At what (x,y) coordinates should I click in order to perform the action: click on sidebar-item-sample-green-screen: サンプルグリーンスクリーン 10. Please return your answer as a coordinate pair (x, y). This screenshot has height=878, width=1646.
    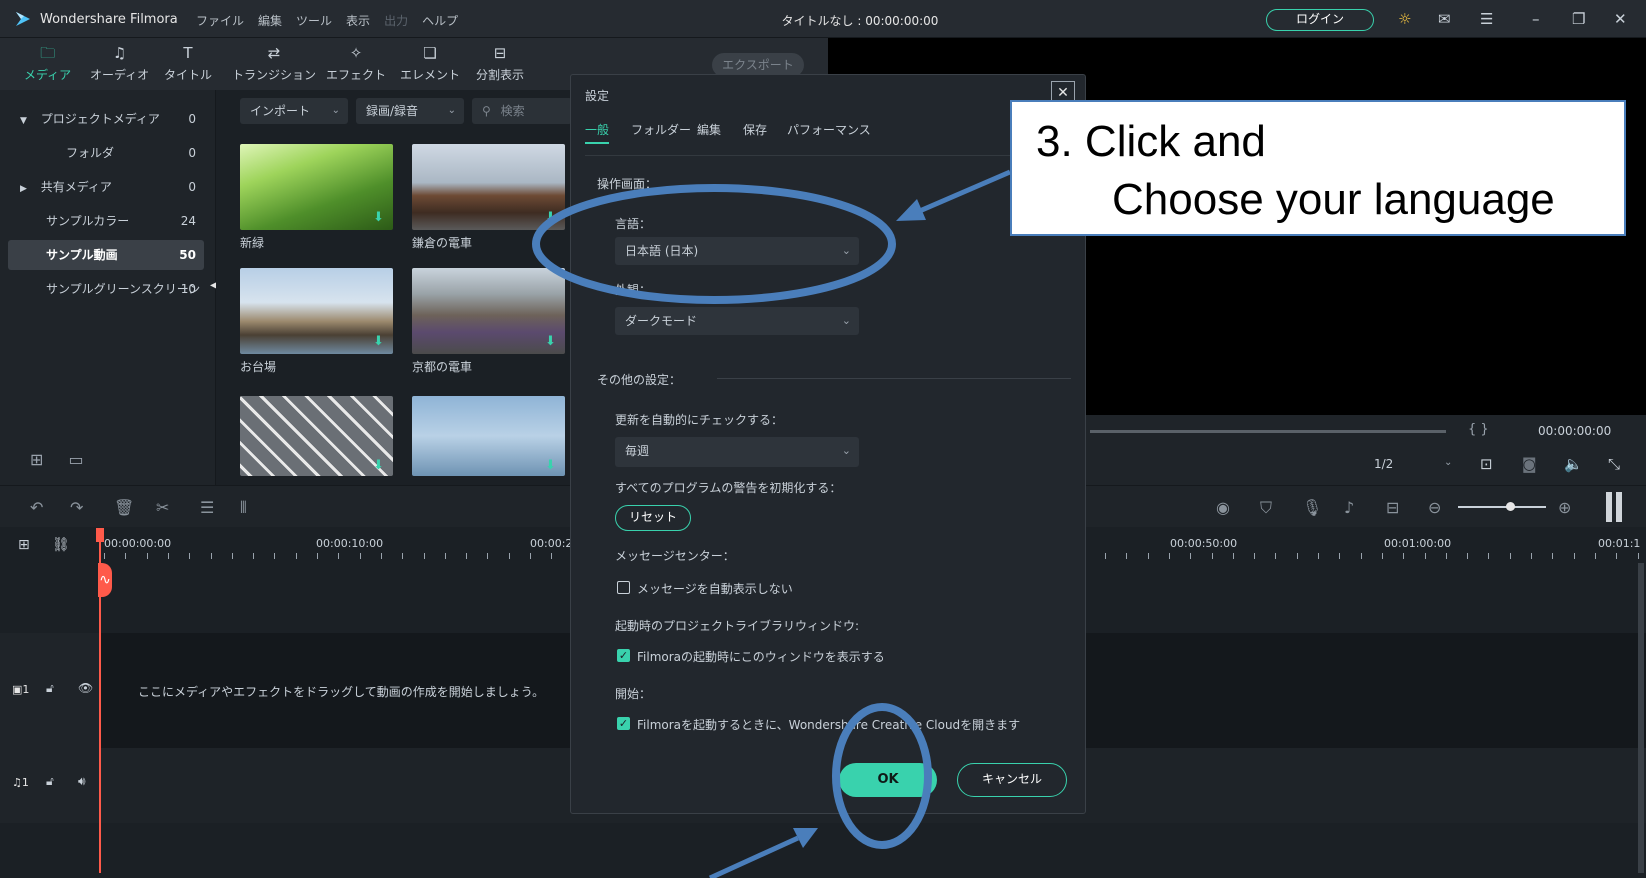
    Looking at the image, I should click on (106, 289).